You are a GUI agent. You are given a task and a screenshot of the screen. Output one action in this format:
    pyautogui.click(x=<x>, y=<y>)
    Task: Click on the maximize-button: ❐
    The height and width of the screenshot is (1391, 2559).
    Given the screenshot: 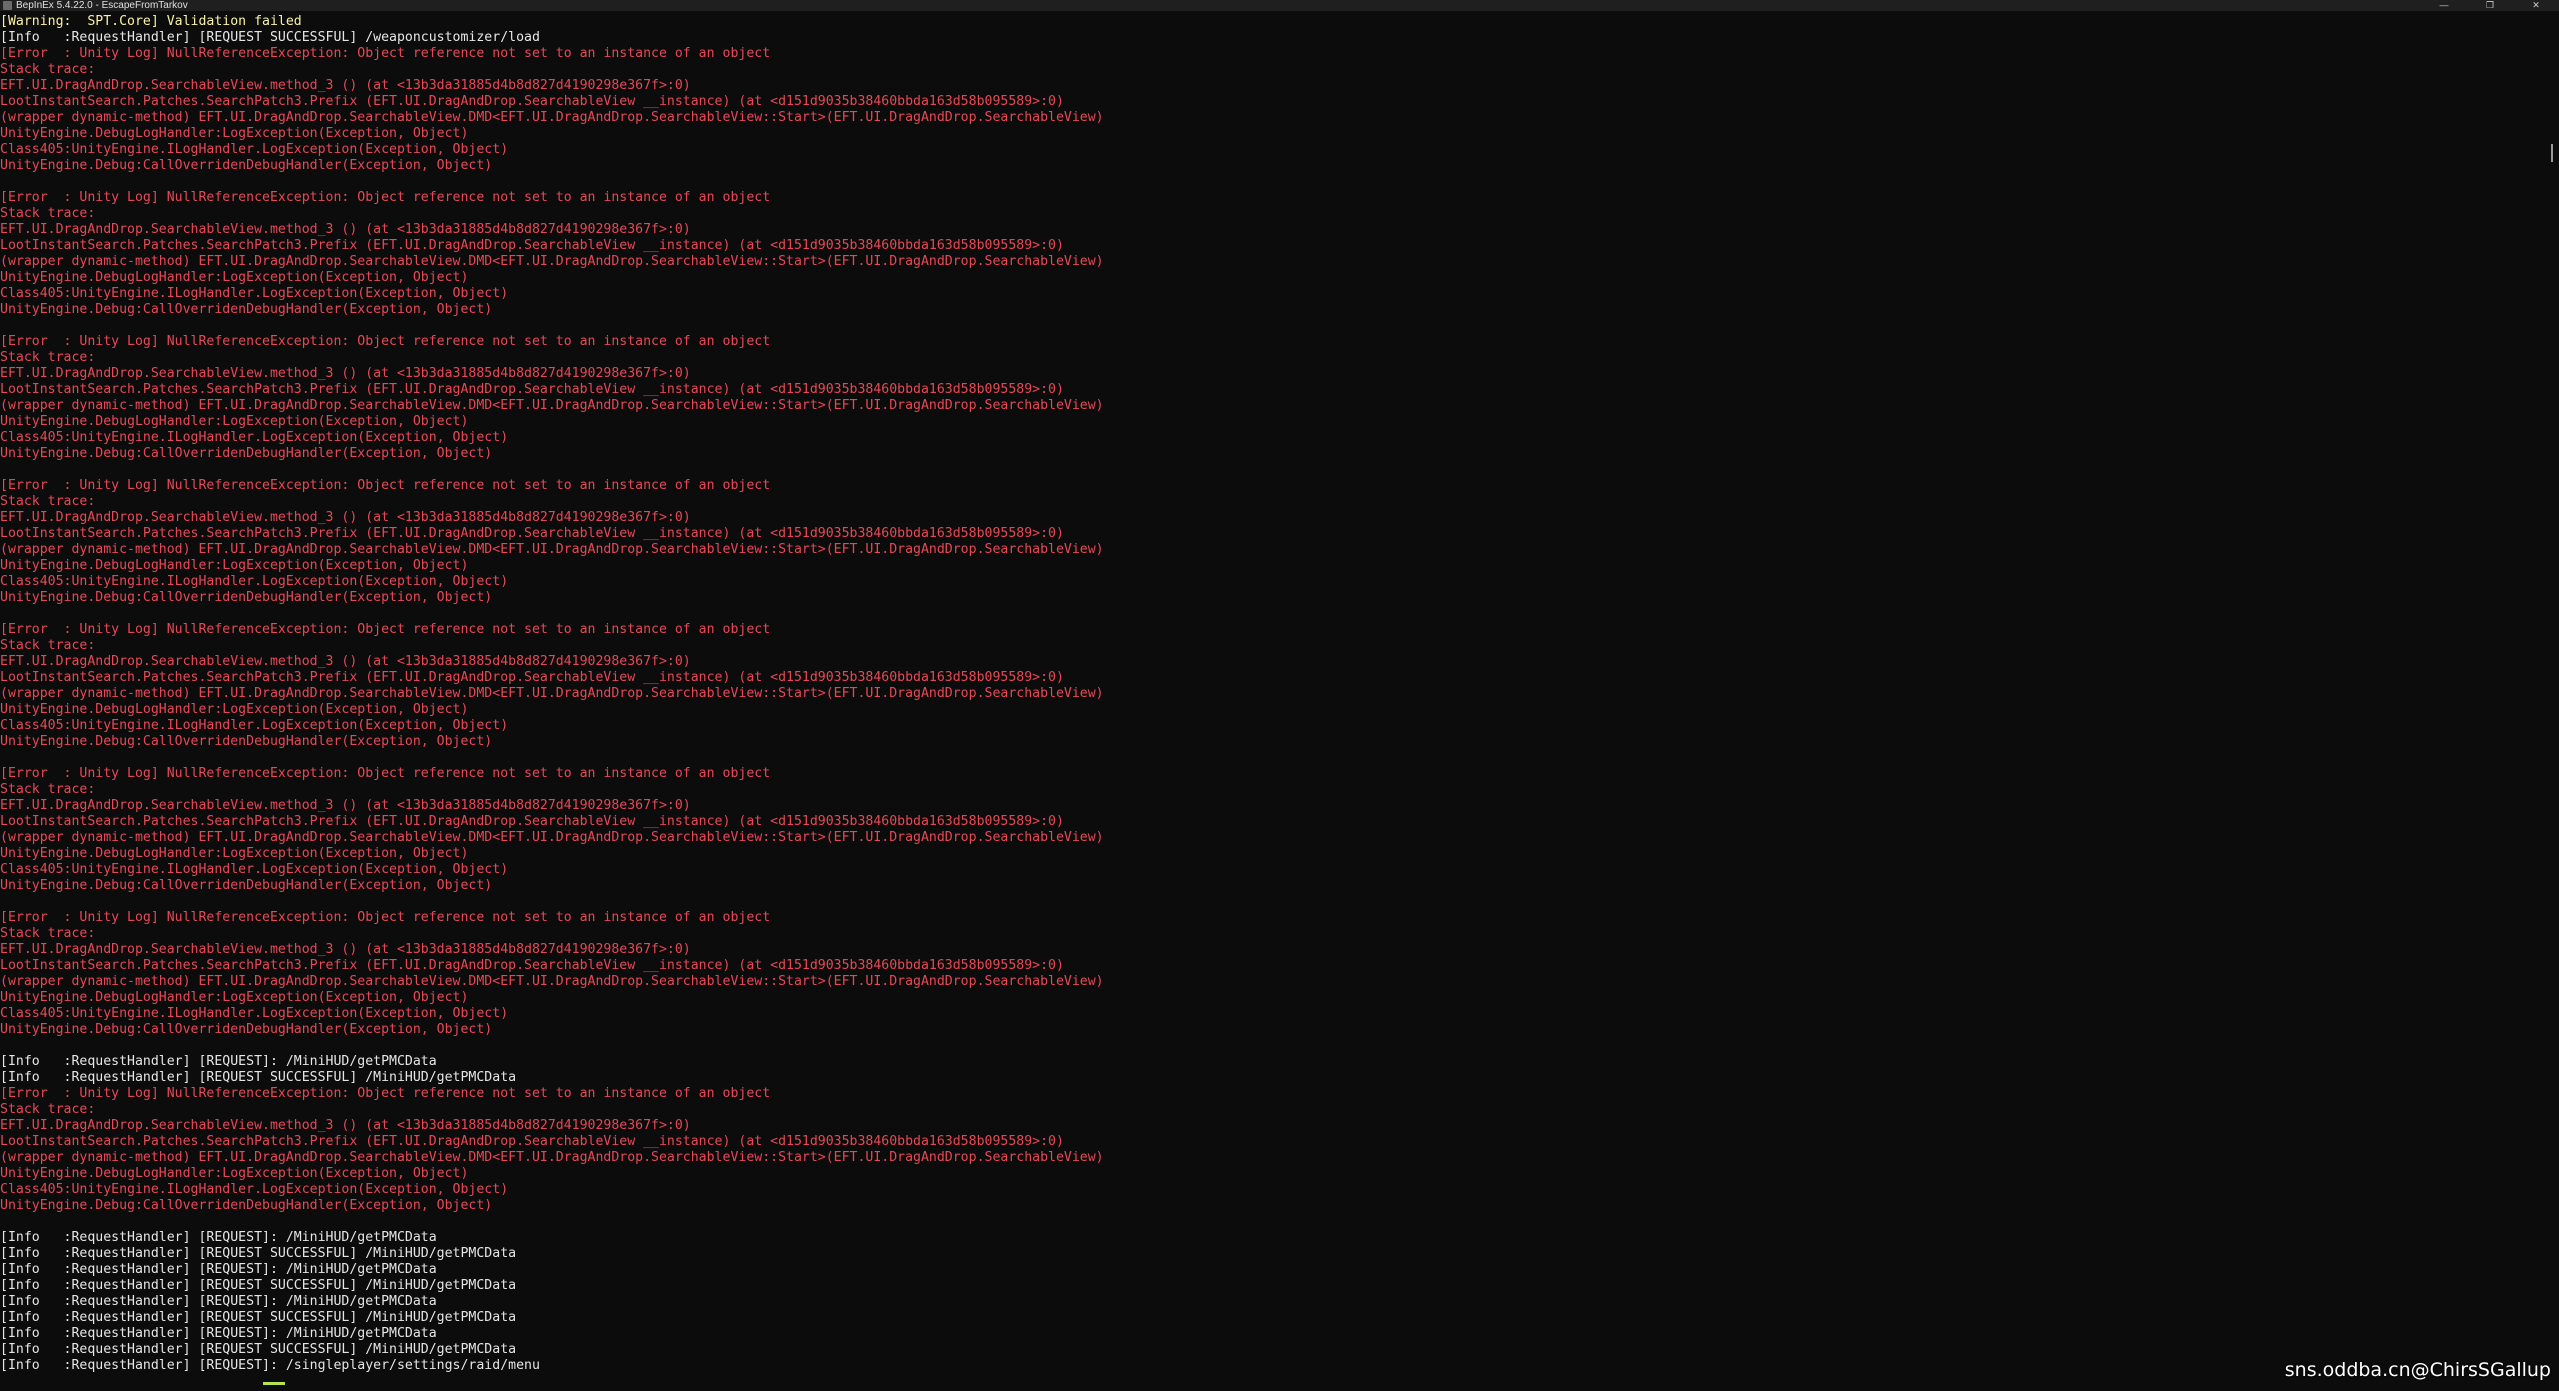 What is the action you would take?
    pyautogui.click(x=2490, y=5)
    